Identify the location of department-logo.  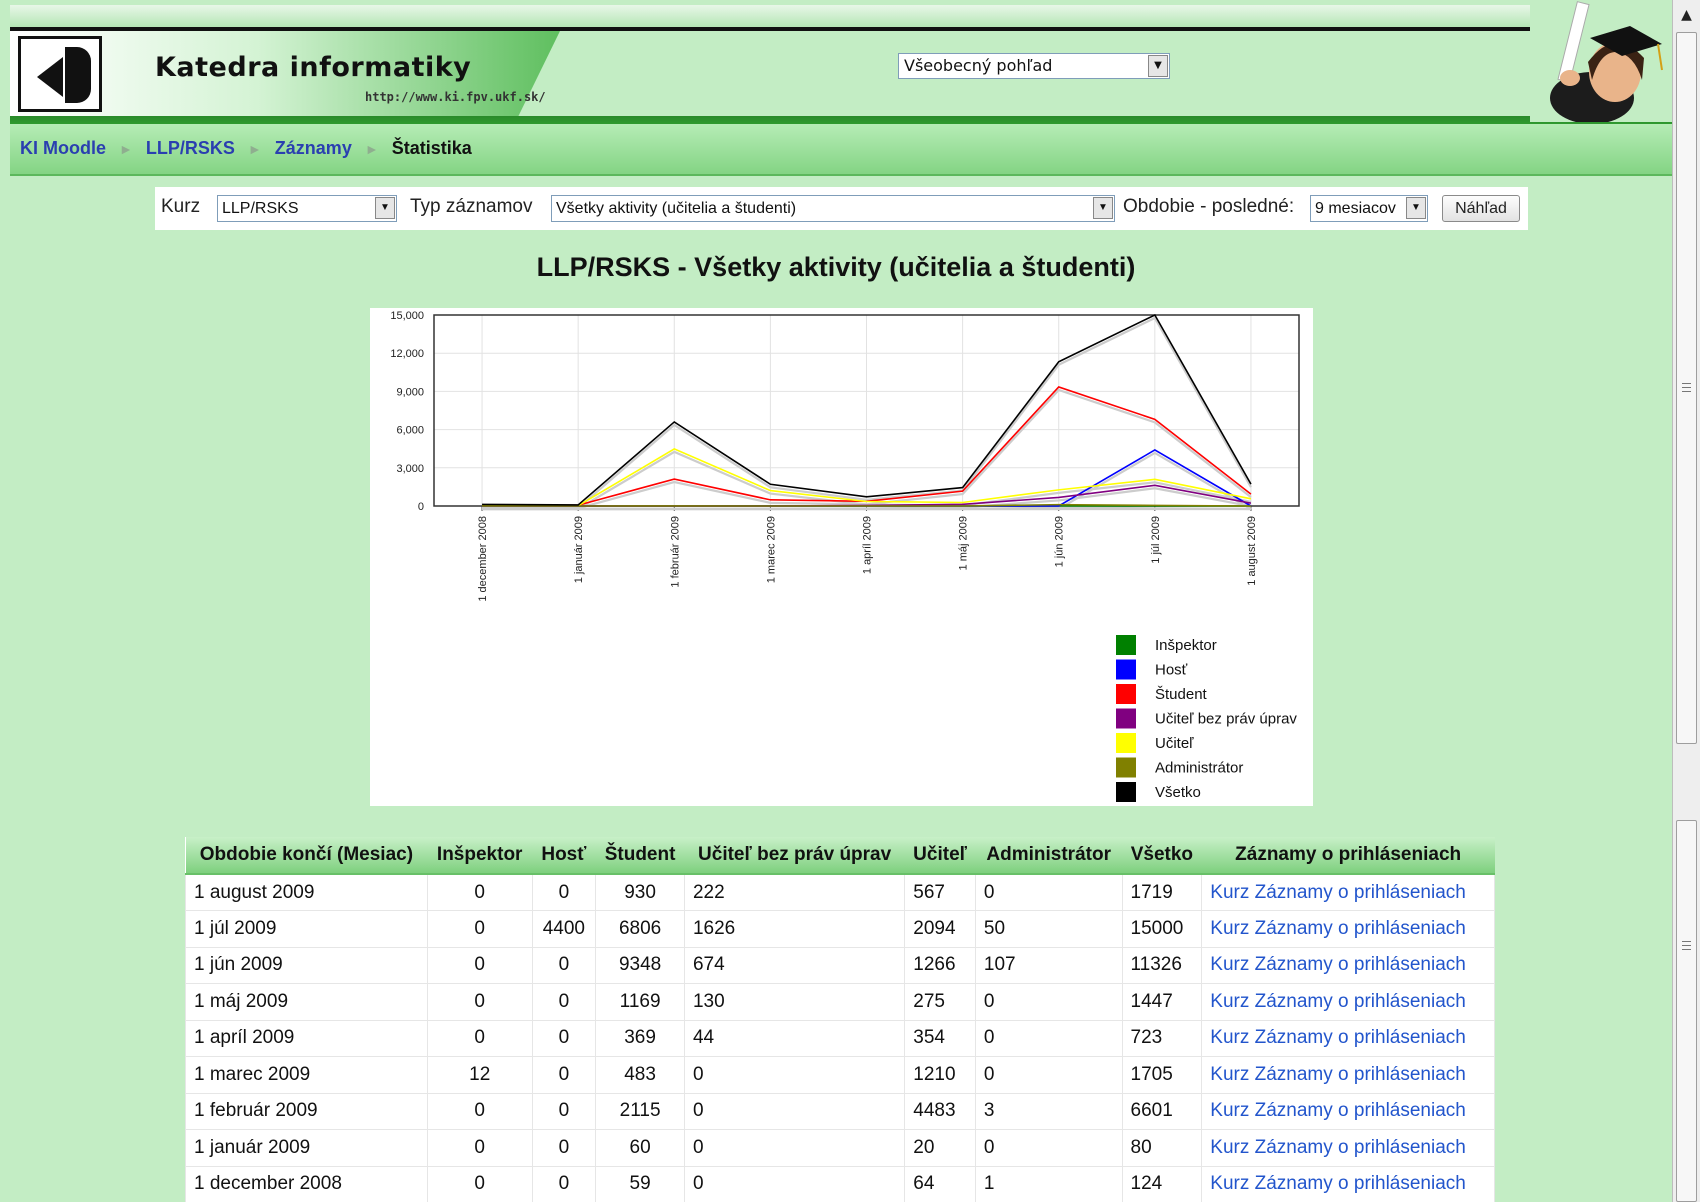
(60, 74).